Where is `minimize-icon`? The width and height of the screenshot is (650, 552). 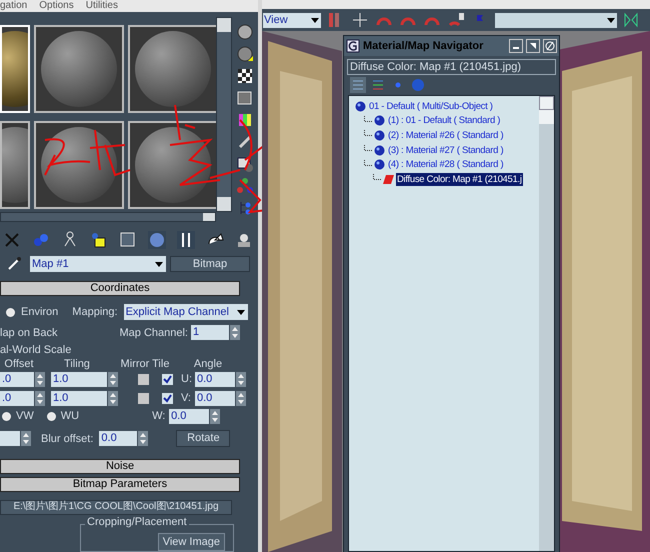 minimize-icon is located at coordinates (516, 46).